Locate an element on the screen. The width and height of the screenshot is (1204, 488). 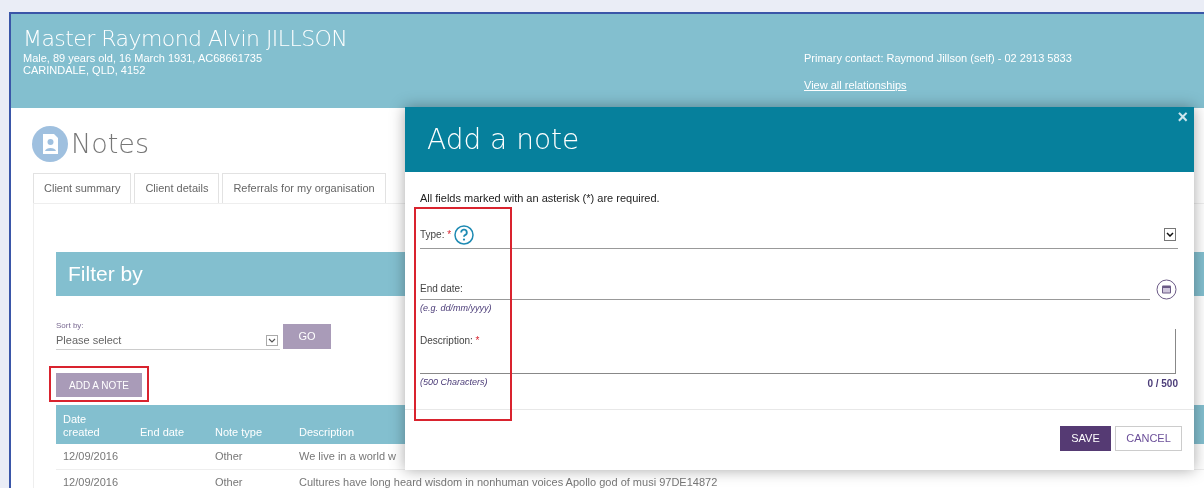
field-label: Type: * is located at coordinates (436, 235).